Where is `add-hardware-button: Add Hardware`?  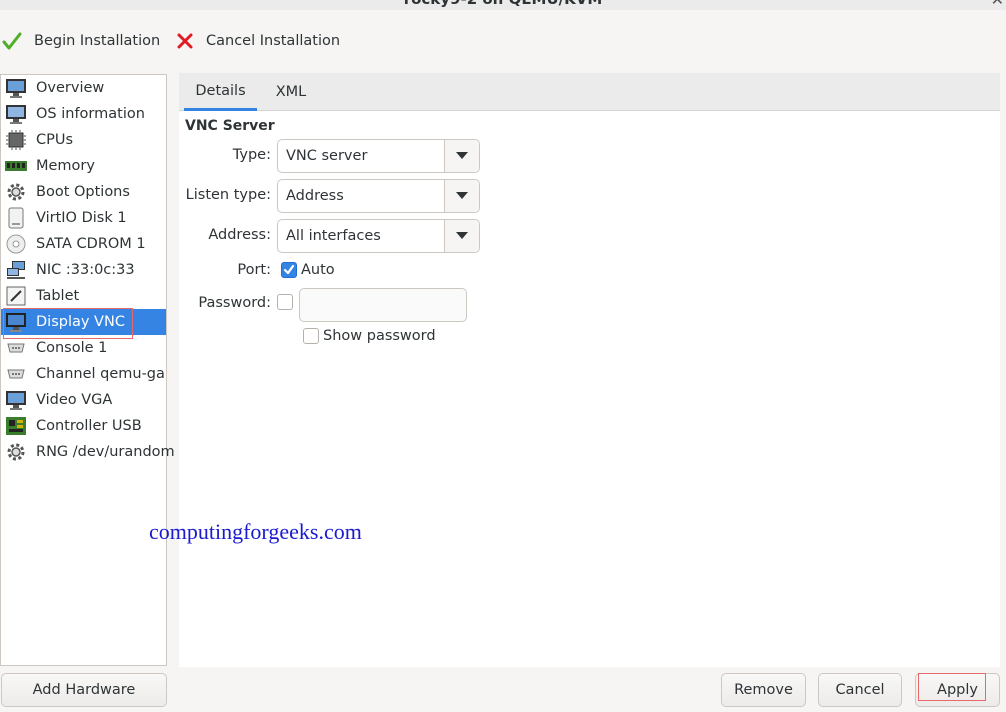
add-hardware-button: Add Hardware is located at coordinates (84, 690).